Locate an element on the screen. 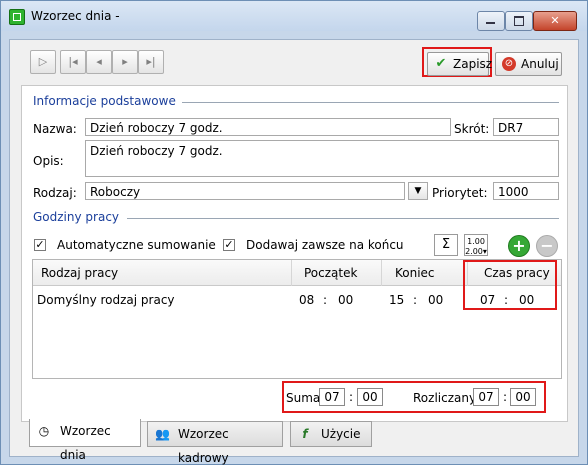  time-format-button: 1.00 2.00▾ is located at coordinates (476, 245).